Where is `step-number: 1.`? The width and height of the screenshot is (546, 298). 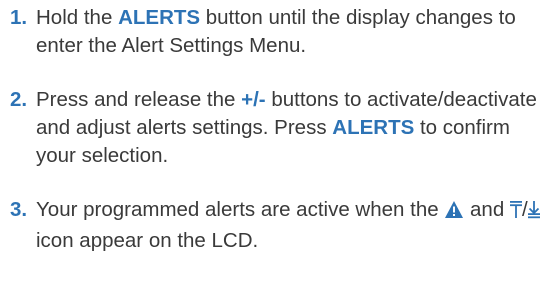
step-number: 1. is located at coordinates (19, 17).